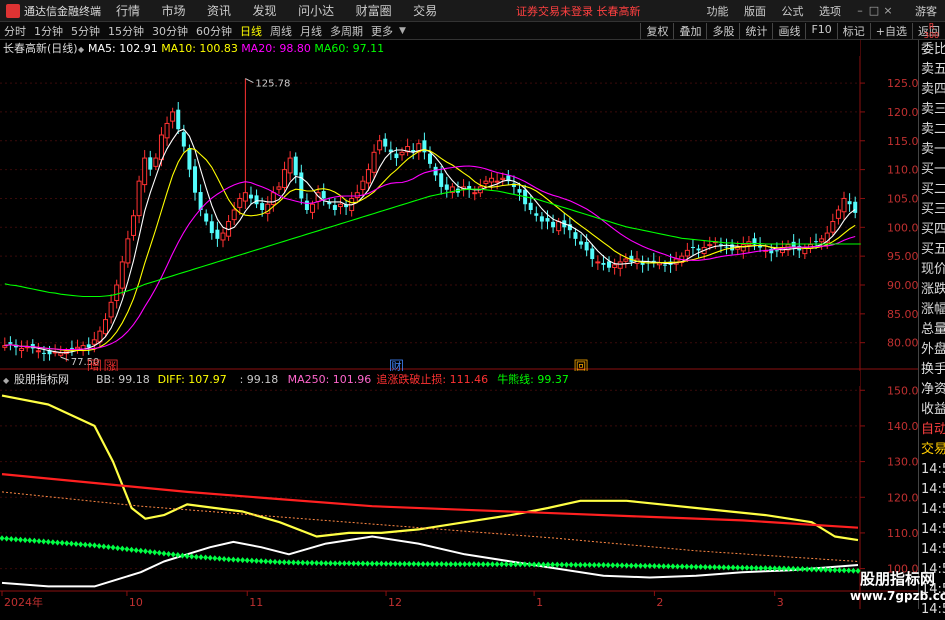 This screenshot has height=620, width=945. I want to click on tool-mark-button: 标记, so click(853, 30).